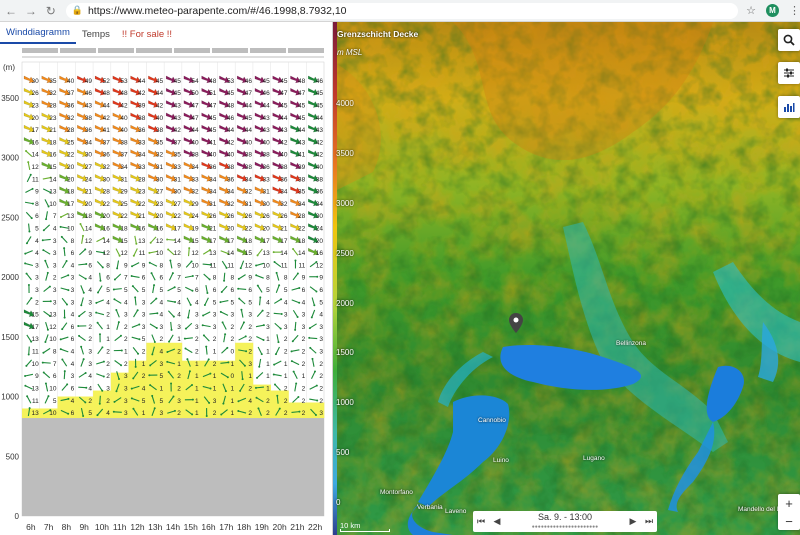 This screenshot has height=535, width=800. Describe the element at coordinates (516, 325) in the screenshot. I see `location-marker-icon` at that location.